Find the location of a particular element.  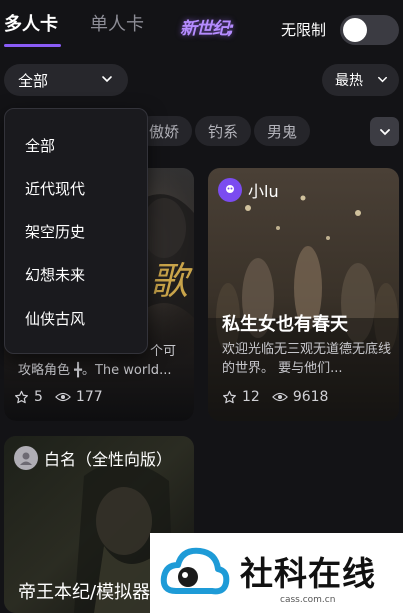

watermark-text: 社科在线 is located at coordinates (308, 573).